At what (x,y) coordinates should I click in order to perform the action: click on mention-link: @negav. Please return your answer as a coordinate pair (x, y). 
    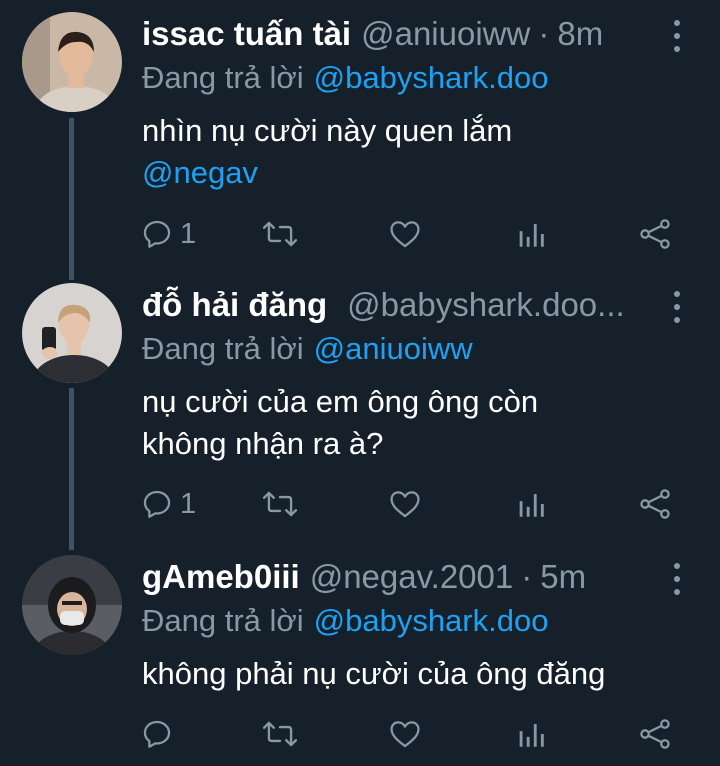
    Looking at the image, I should click on (422, 173).